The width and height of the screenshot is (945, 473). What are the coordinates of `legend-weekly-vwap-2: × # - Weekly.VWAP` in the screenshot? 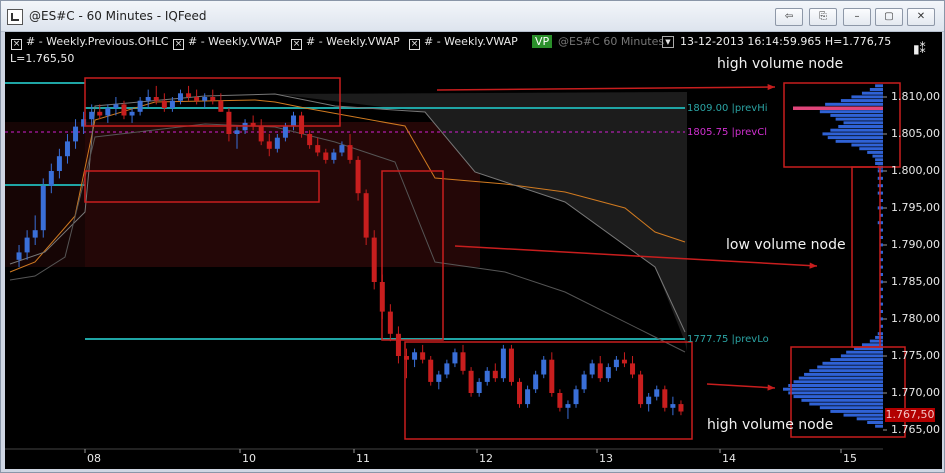 It's located at (345, 42).